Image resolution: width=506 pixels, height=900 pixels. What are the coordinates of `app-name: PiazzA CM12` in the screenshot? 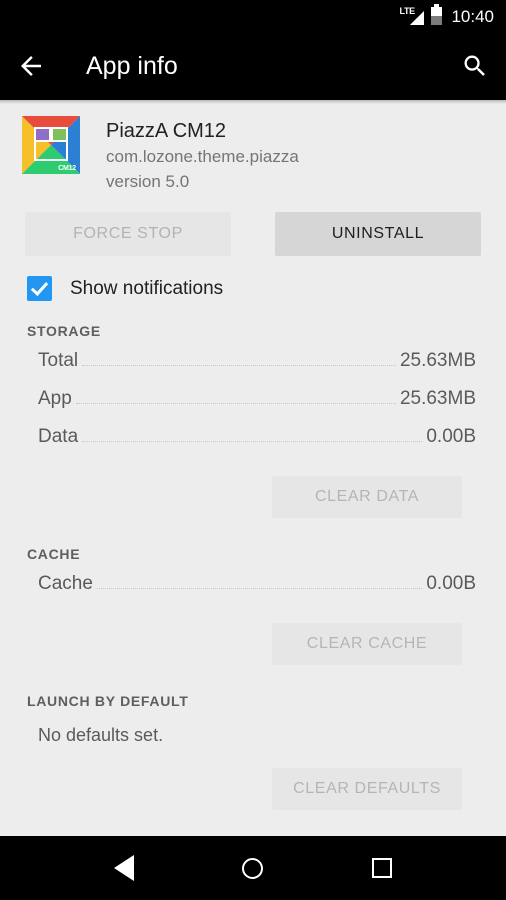 It's located at (166, 131).